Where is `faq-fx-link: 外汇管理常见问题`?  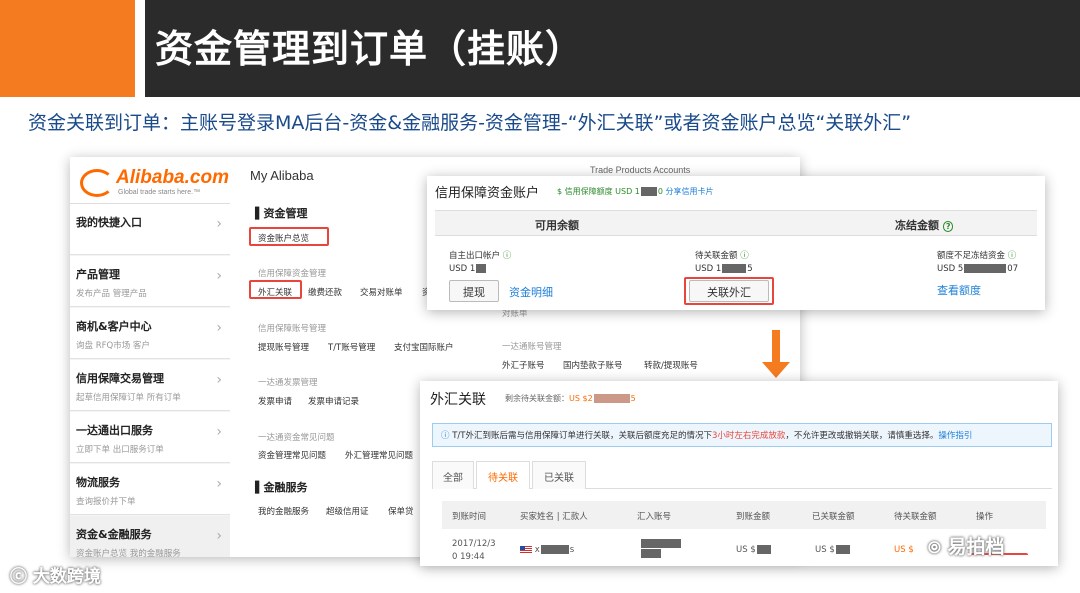
faq-fx-link: 外汇管理常见问题 is located at coordinates (379, 455).